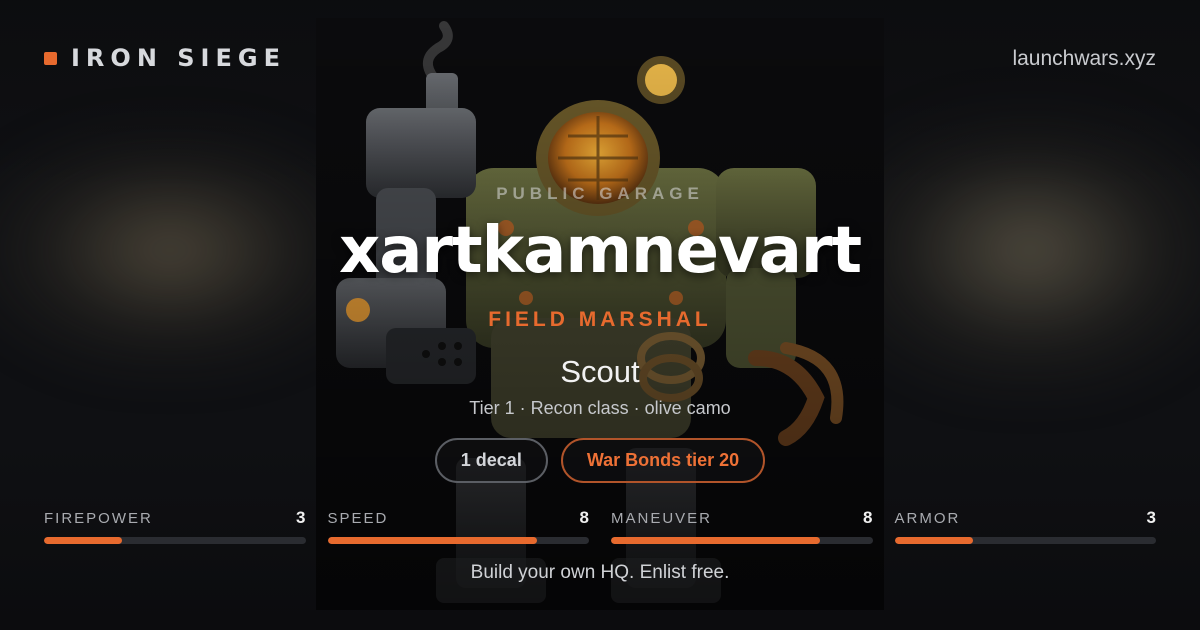 The image size is (1200, 630). I want to click on stat-maneuver: MANEUVER 8, so click(742, 526).